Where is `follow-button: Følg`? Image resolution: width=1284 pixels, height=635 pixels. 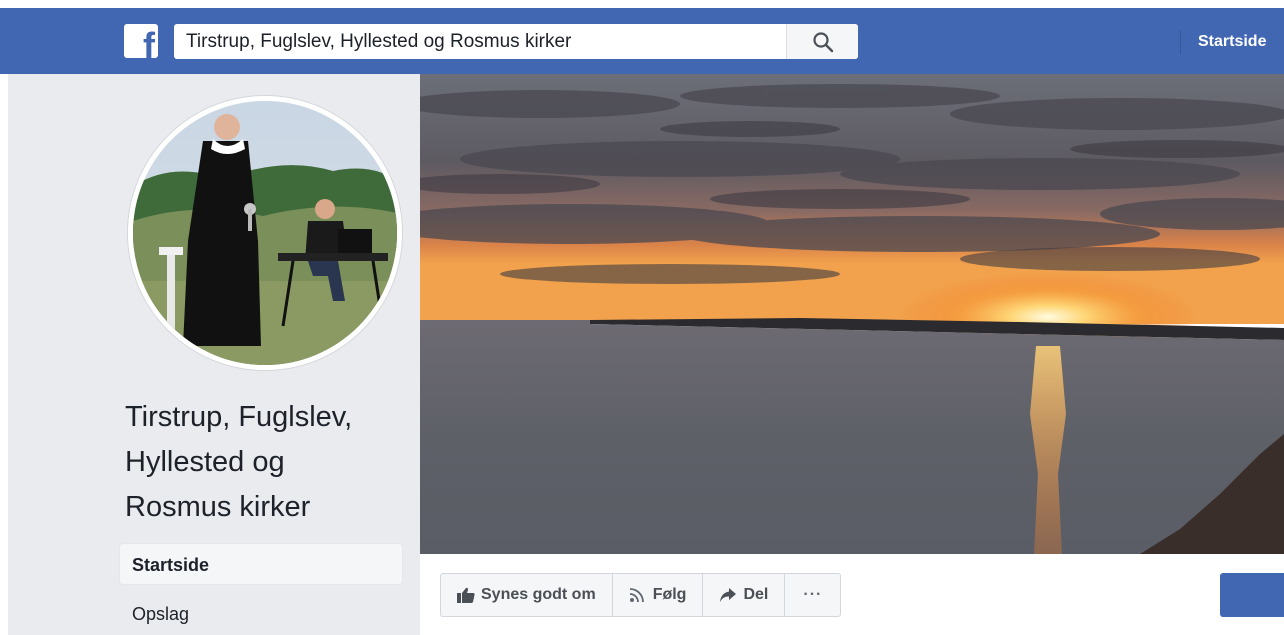 follow-button: Følg is located at coordinates (658, 595).